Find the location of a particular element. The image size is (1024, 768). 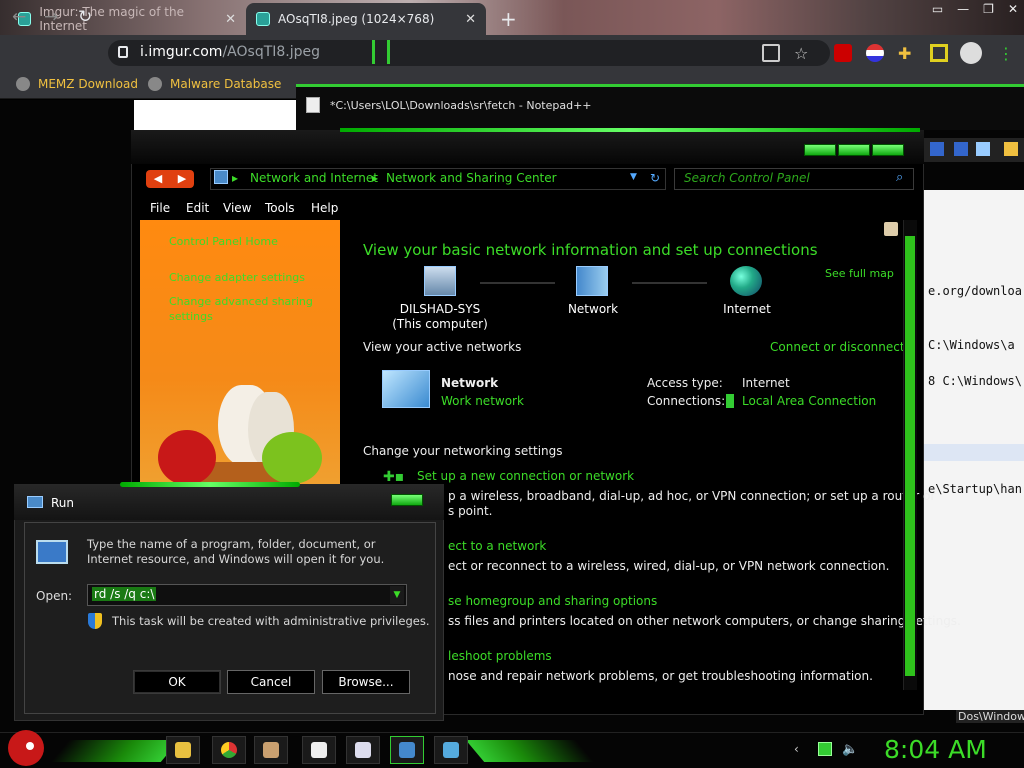

editor-line: e.org/downloa is located at coordinates (975, 291).